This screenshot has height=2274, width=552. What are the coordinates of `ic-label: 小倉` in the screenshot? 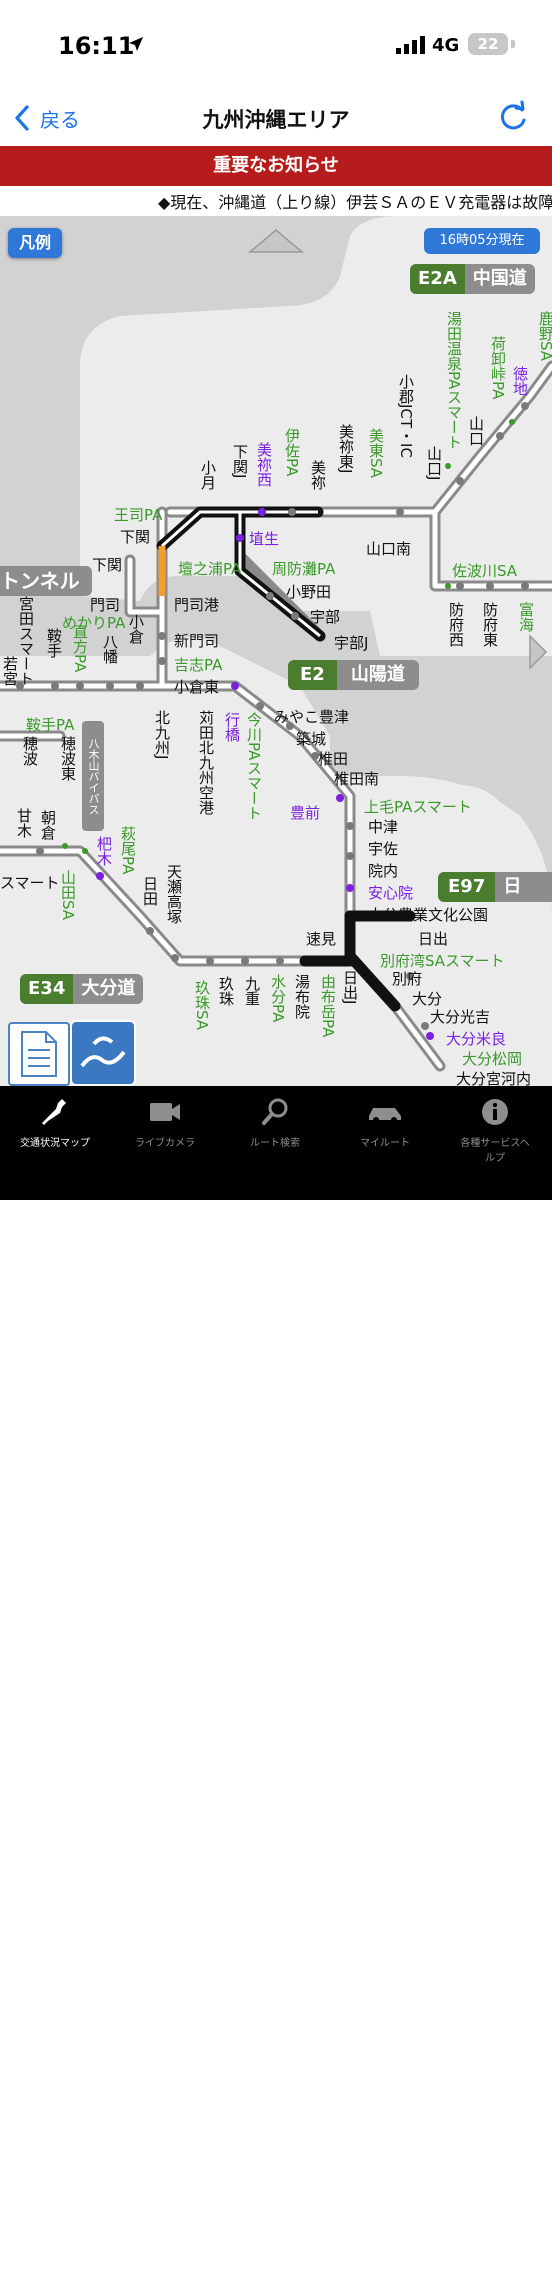 It's located at (136, 629).